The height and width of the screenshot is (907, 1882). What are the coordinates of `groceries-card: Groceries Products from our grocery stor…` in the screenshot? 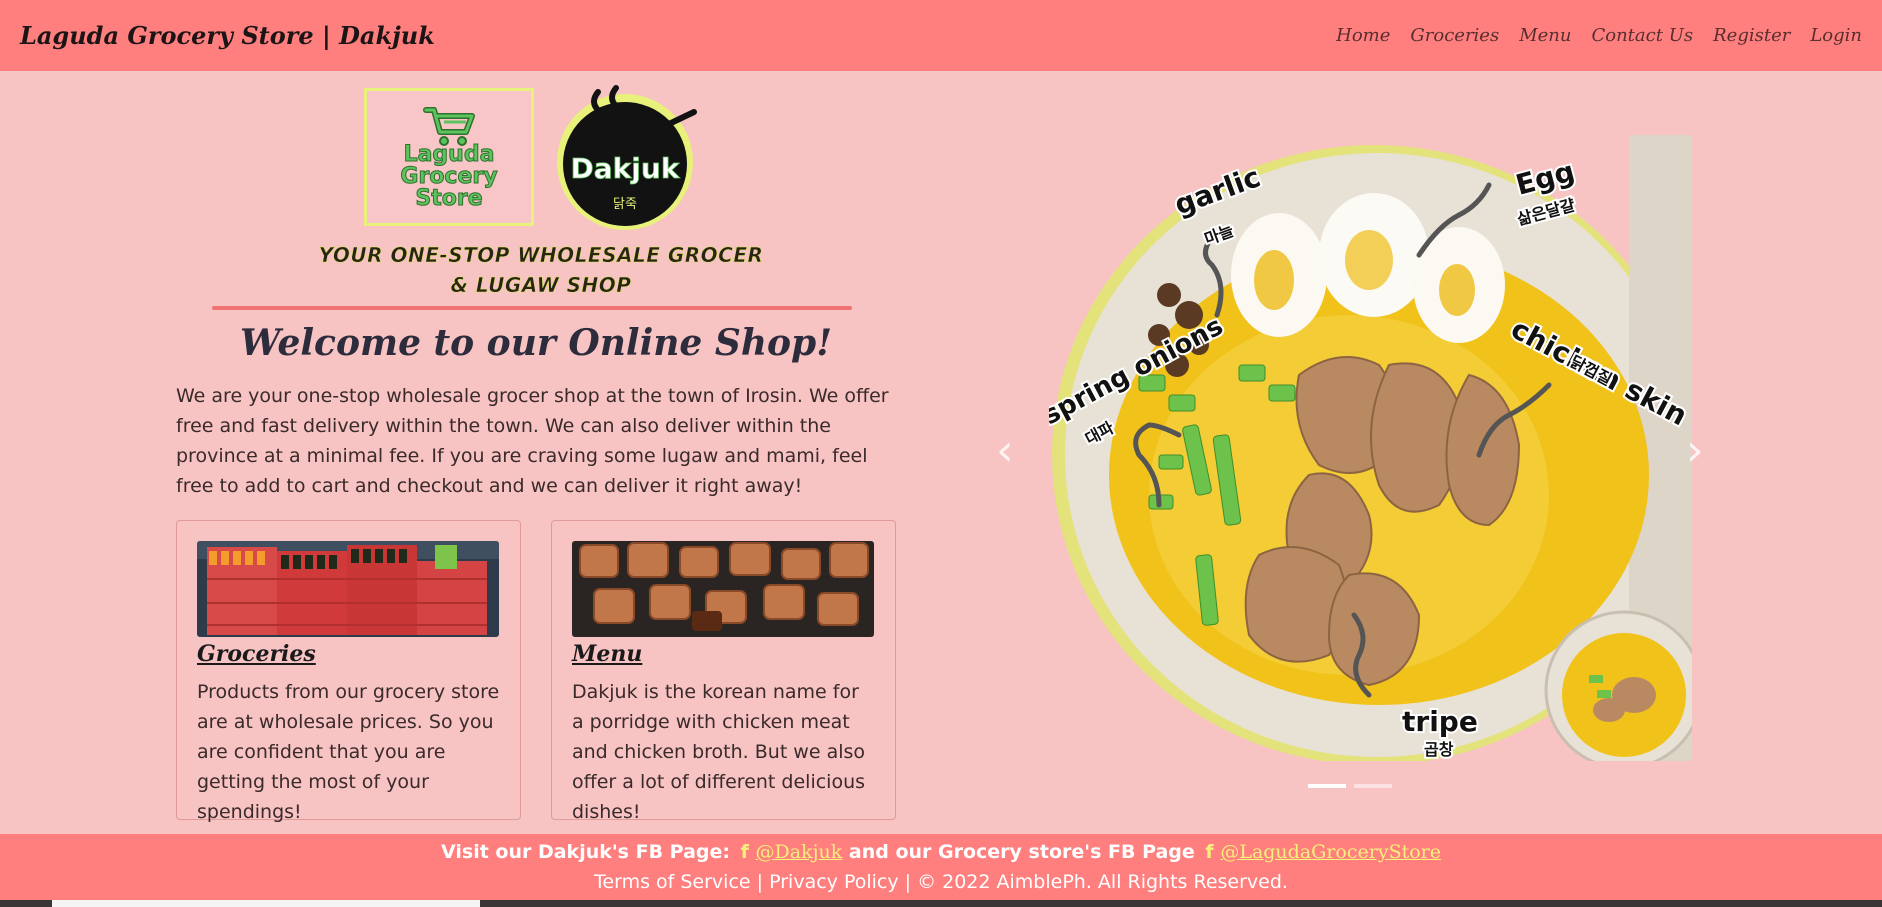 It's located at (348, 671).